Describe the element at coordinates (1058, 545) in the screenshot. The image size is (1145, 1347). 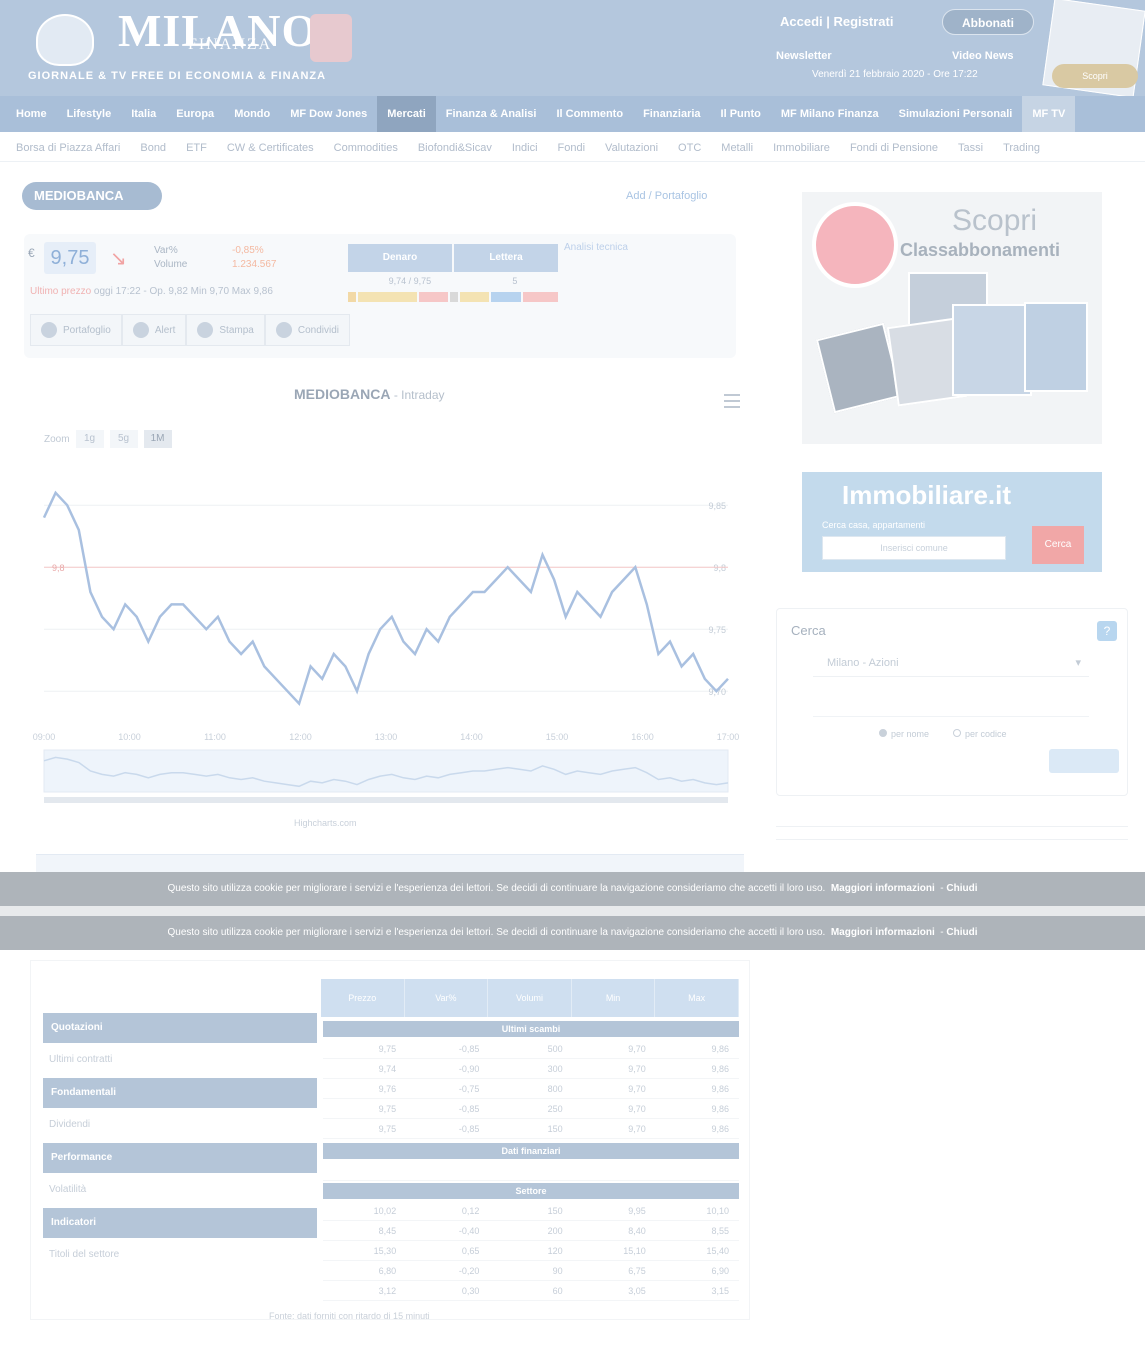
I see `immobiliare-search-button: Cerca` at that location.